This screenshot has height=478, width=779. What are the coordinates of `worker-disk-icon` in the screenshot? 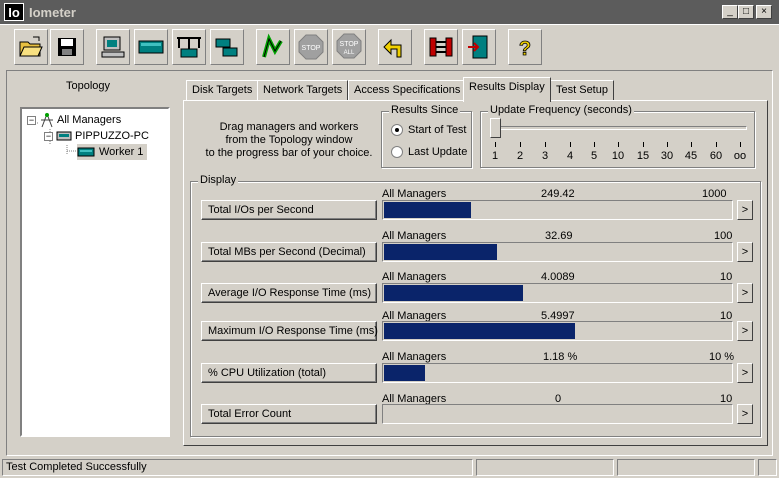 It's located at (151, 47).